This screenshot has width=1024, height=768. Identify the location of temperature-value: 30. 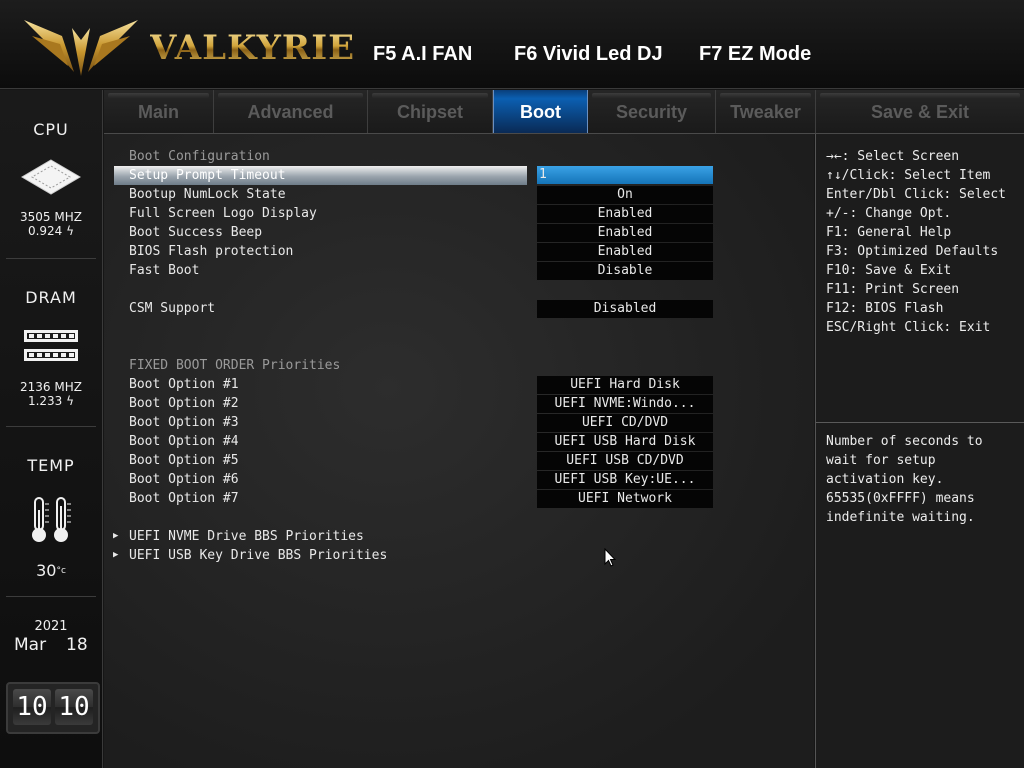
(46, 570).